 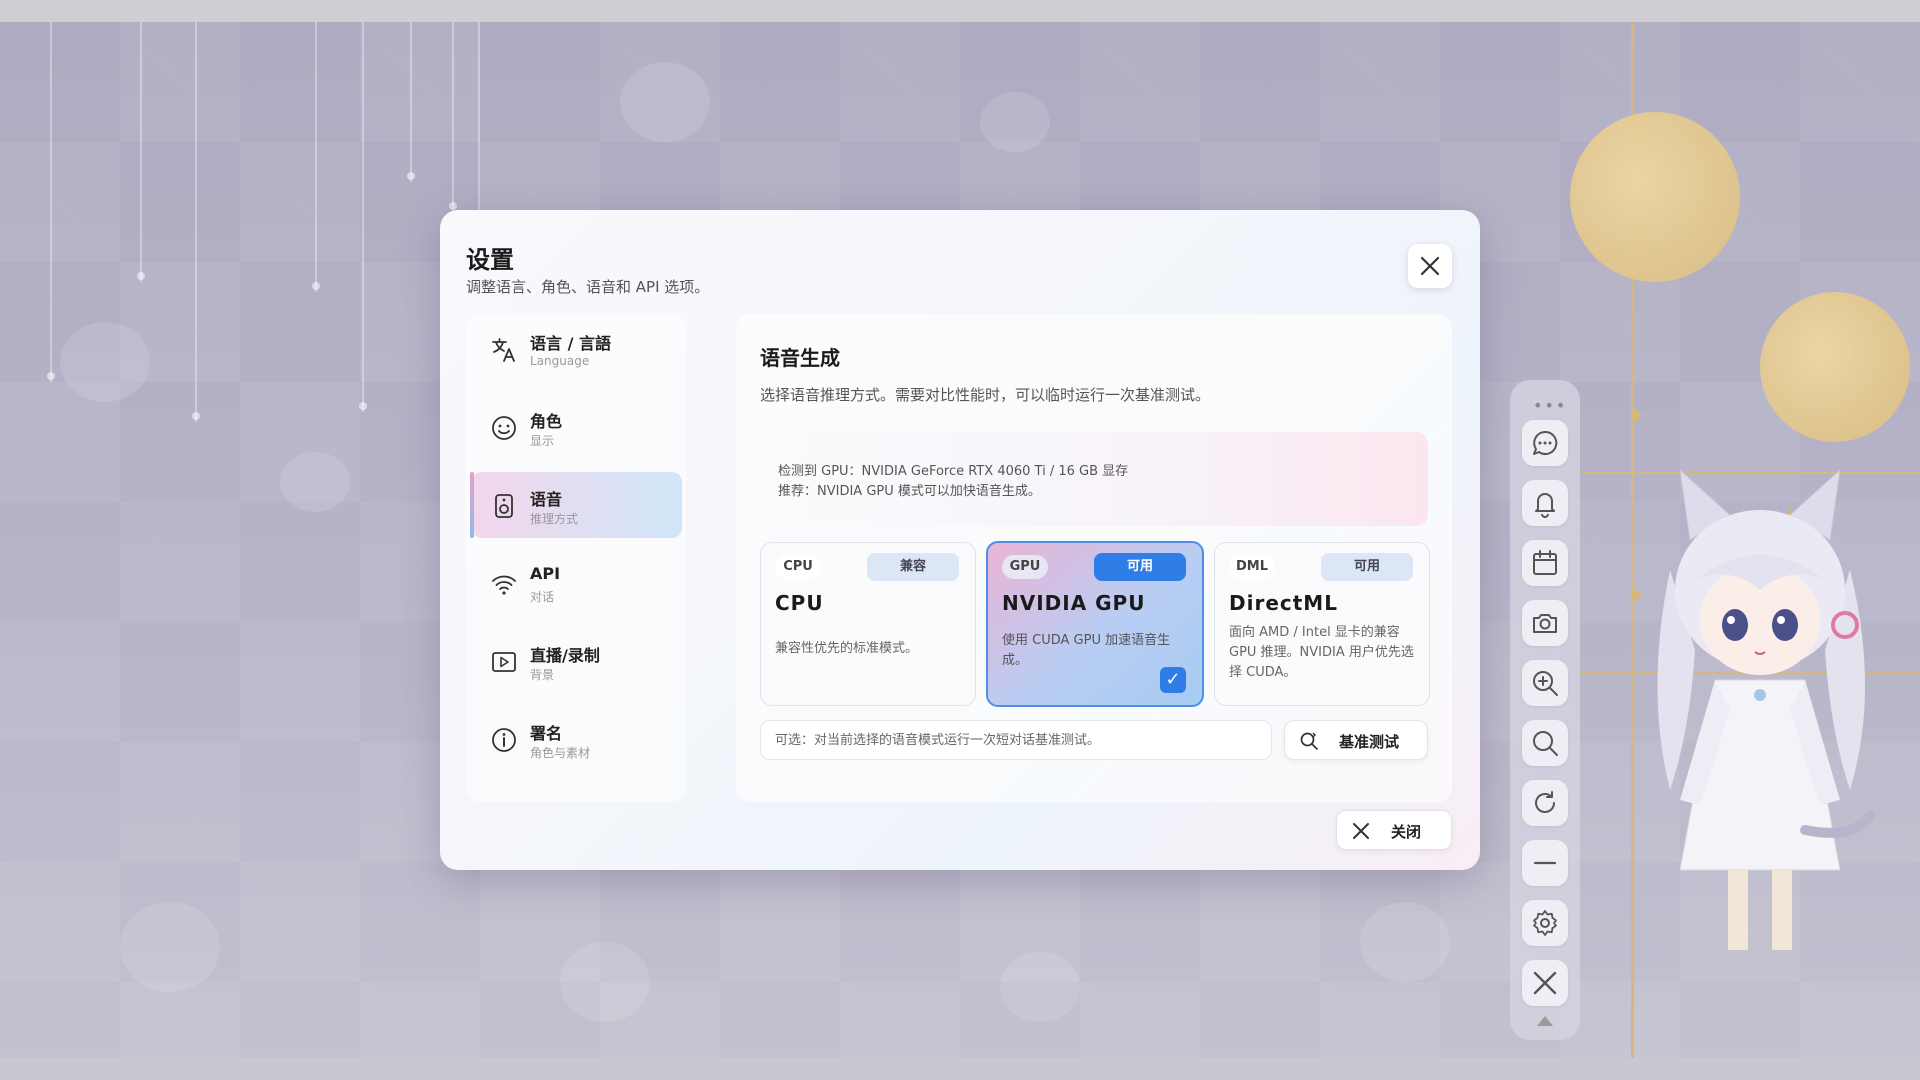 What do you see at coordinates (577, 661) in the screenshot?
I see `sidebar-item-stream: 直播/录制 背景` at bounding box center [577, 661].